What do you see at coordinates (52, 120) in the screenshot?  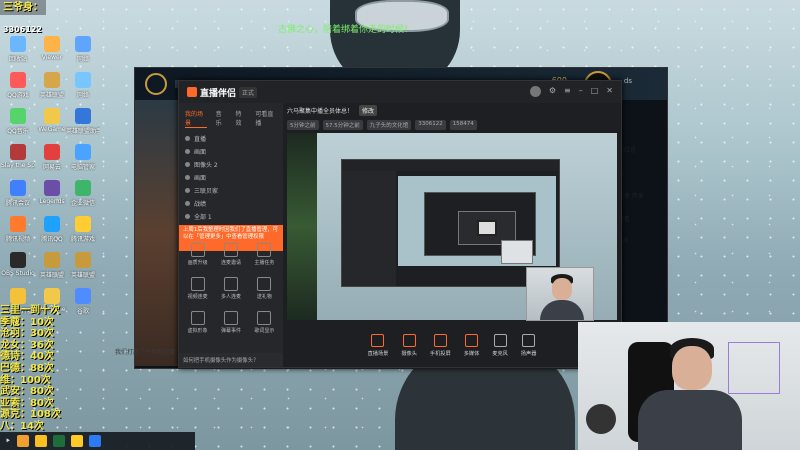 I see `desktop-icon: WeGame` at bounding box center [52, 120].